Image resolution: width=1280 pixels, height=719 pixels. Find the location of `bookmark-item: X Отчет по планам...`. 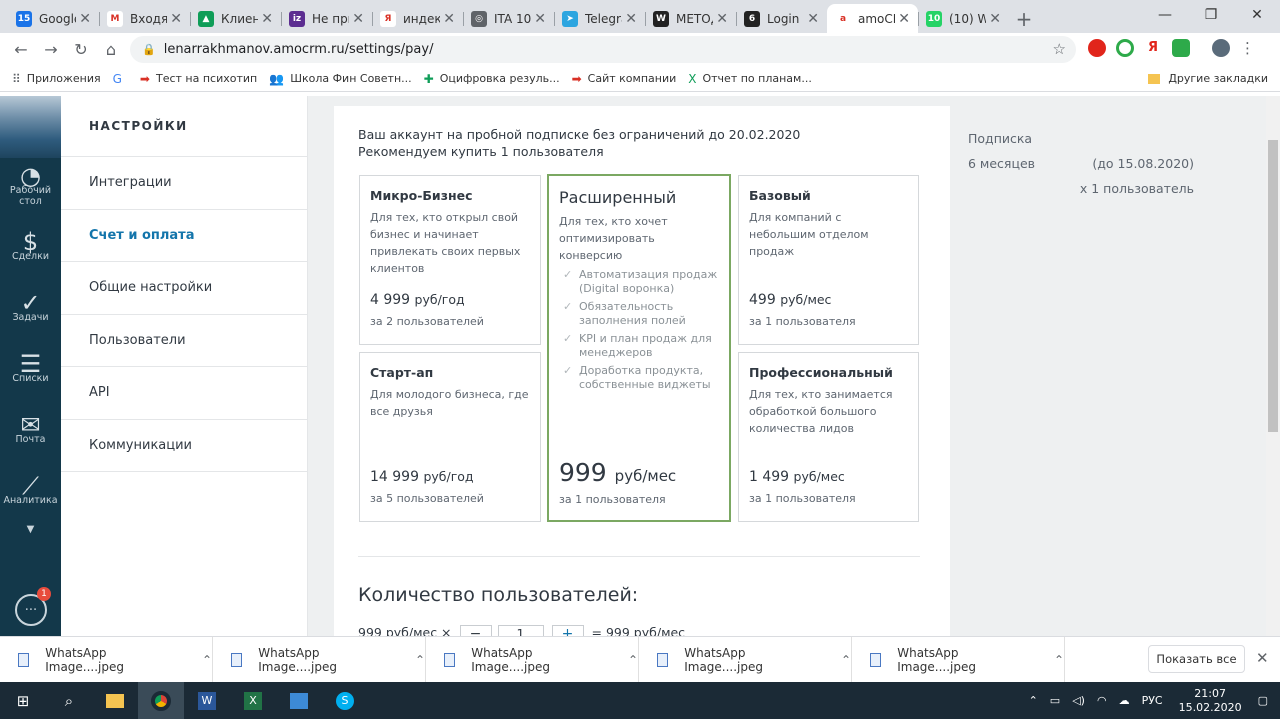

bookmark-item: X Отчет по планам... is located at coordinates (750, 79).